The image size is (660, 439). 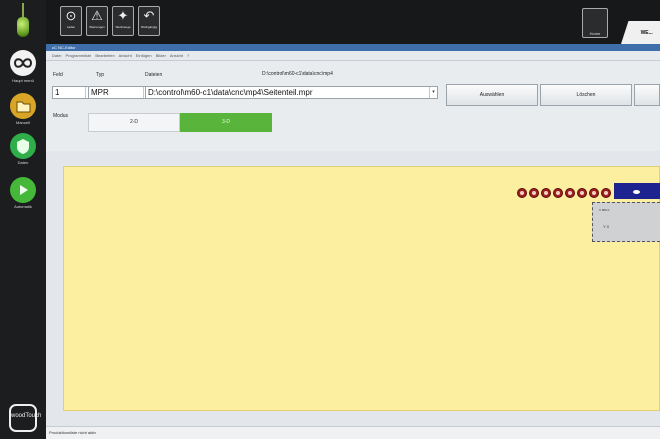 What do you see at coordinates (606, 226) in the screenshot?
I see `coordinate-y: Y 0` at bounding box center [606, 226].